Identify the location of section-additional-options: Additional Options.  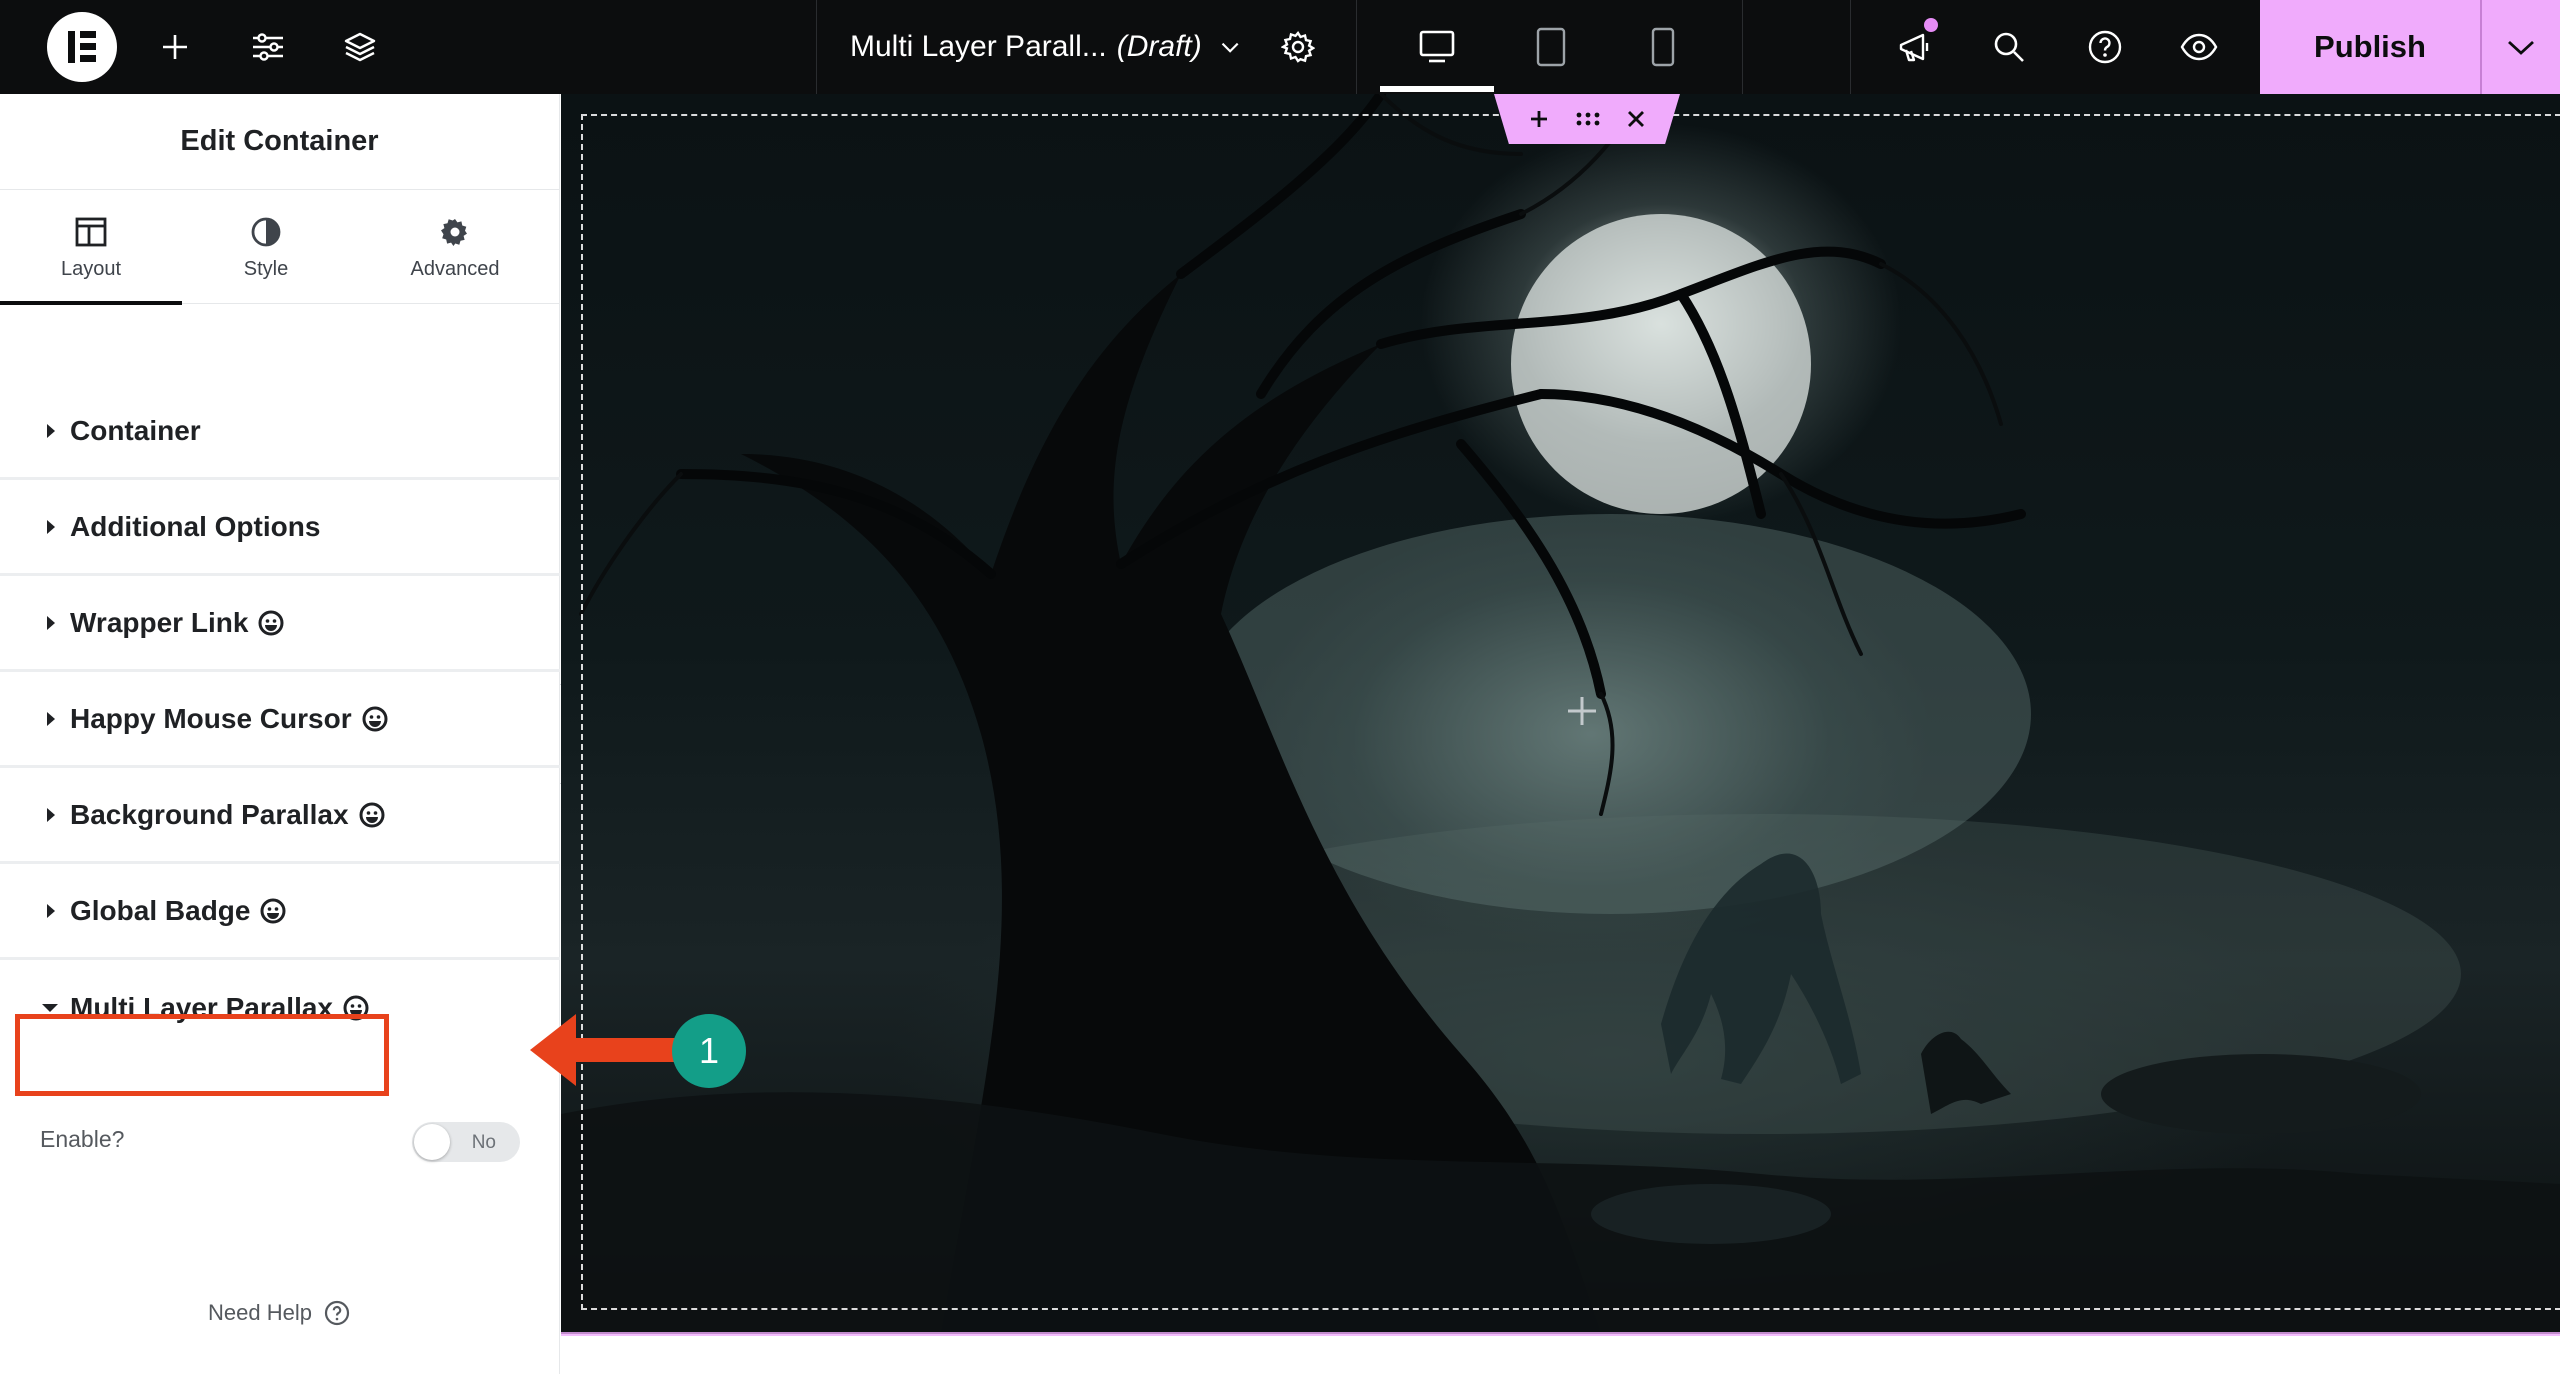
(280, 528).